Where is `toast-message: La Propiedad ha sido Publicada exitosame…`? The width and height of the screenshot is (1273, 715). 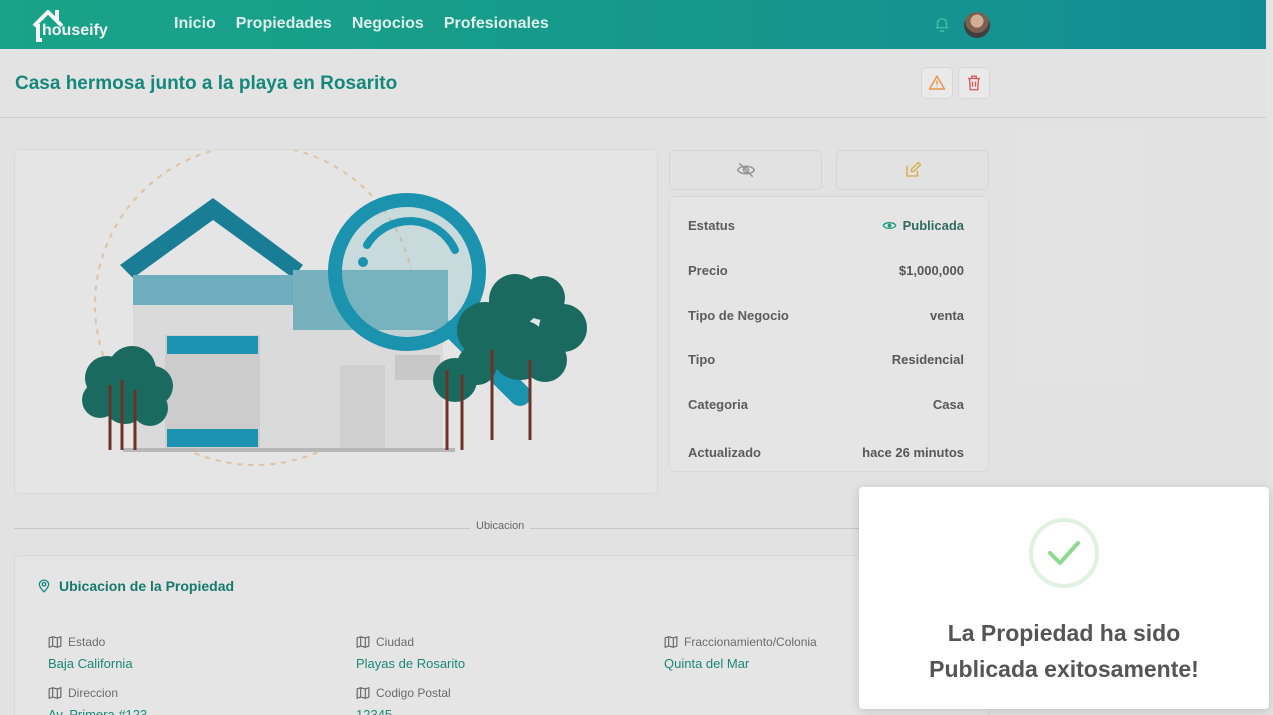
toast-message: La Propiedad ha sido Publicada exitosame… is located at coordinates (1064, 651).